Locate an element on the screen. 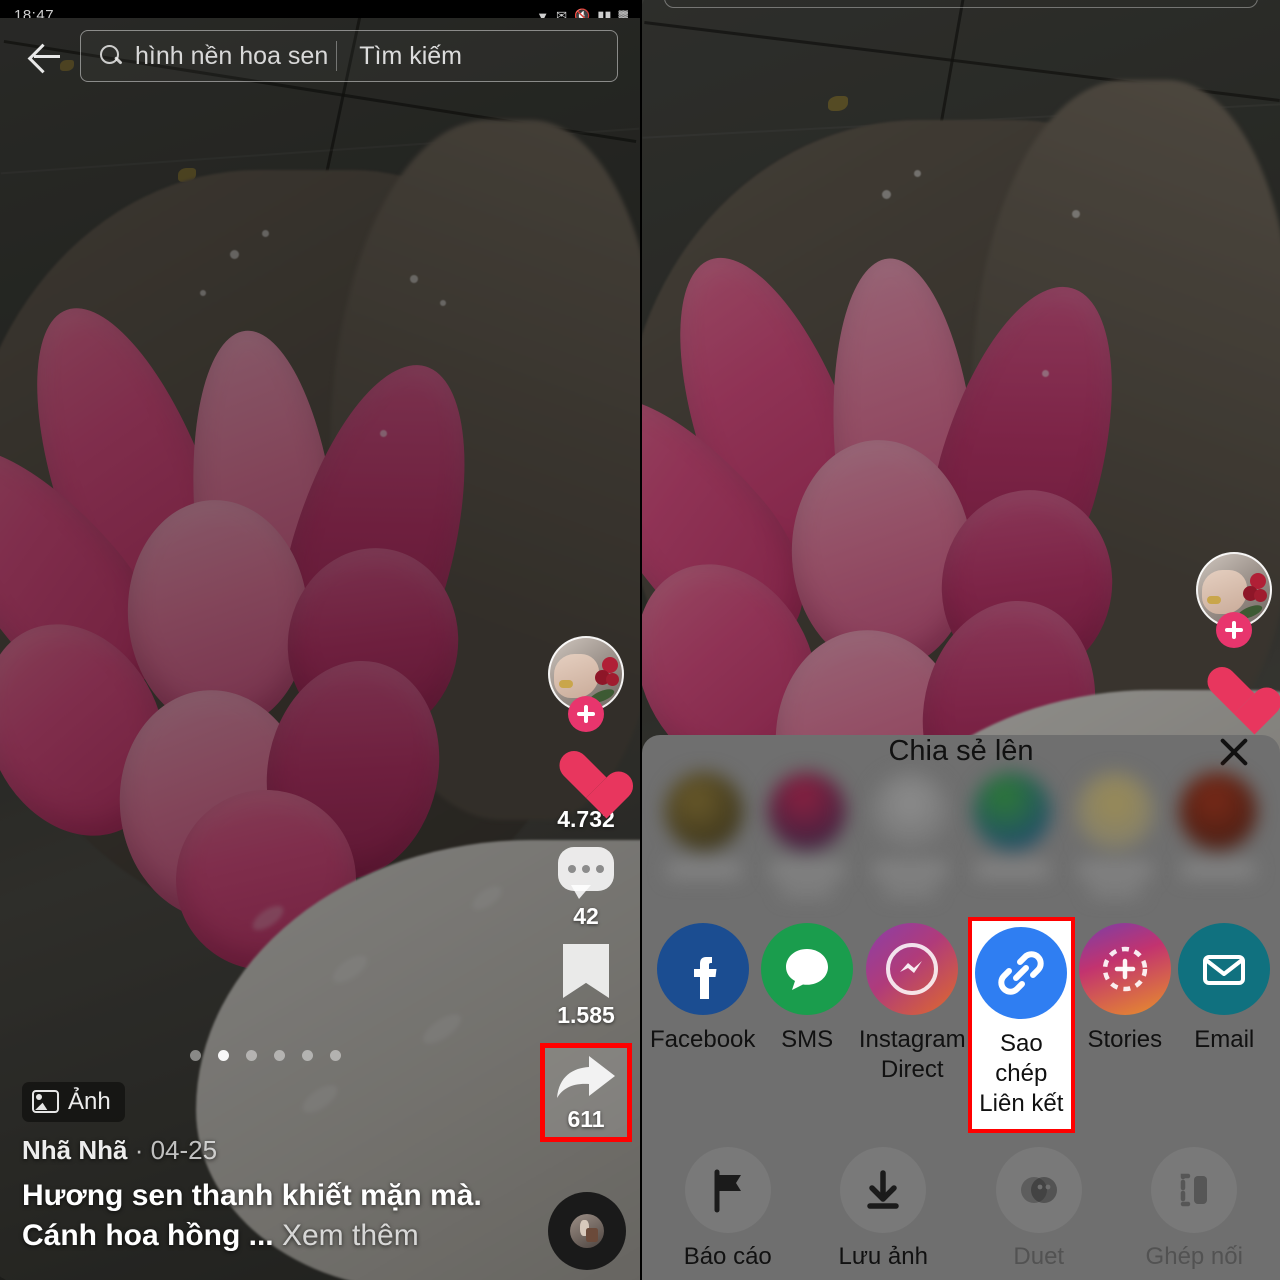 This screenshot has width=1280, height=1280. close-icon is located at coordinates (1234, 752).